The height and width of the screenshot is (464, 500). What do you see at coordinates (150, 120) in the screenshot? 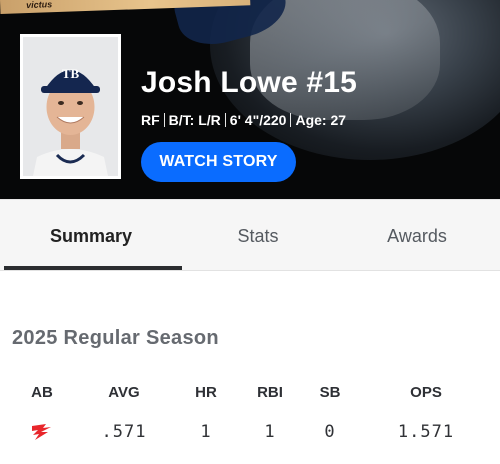
I see `bio-position: RF` at bounding box center [150, 120].